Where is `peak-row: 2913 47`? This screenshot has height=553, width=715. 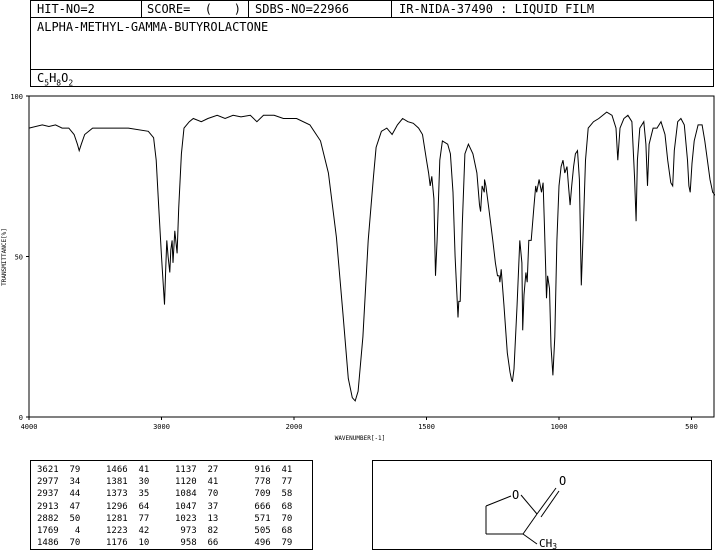 peak-row: 2913 47 is located at coordinates (59, 506).